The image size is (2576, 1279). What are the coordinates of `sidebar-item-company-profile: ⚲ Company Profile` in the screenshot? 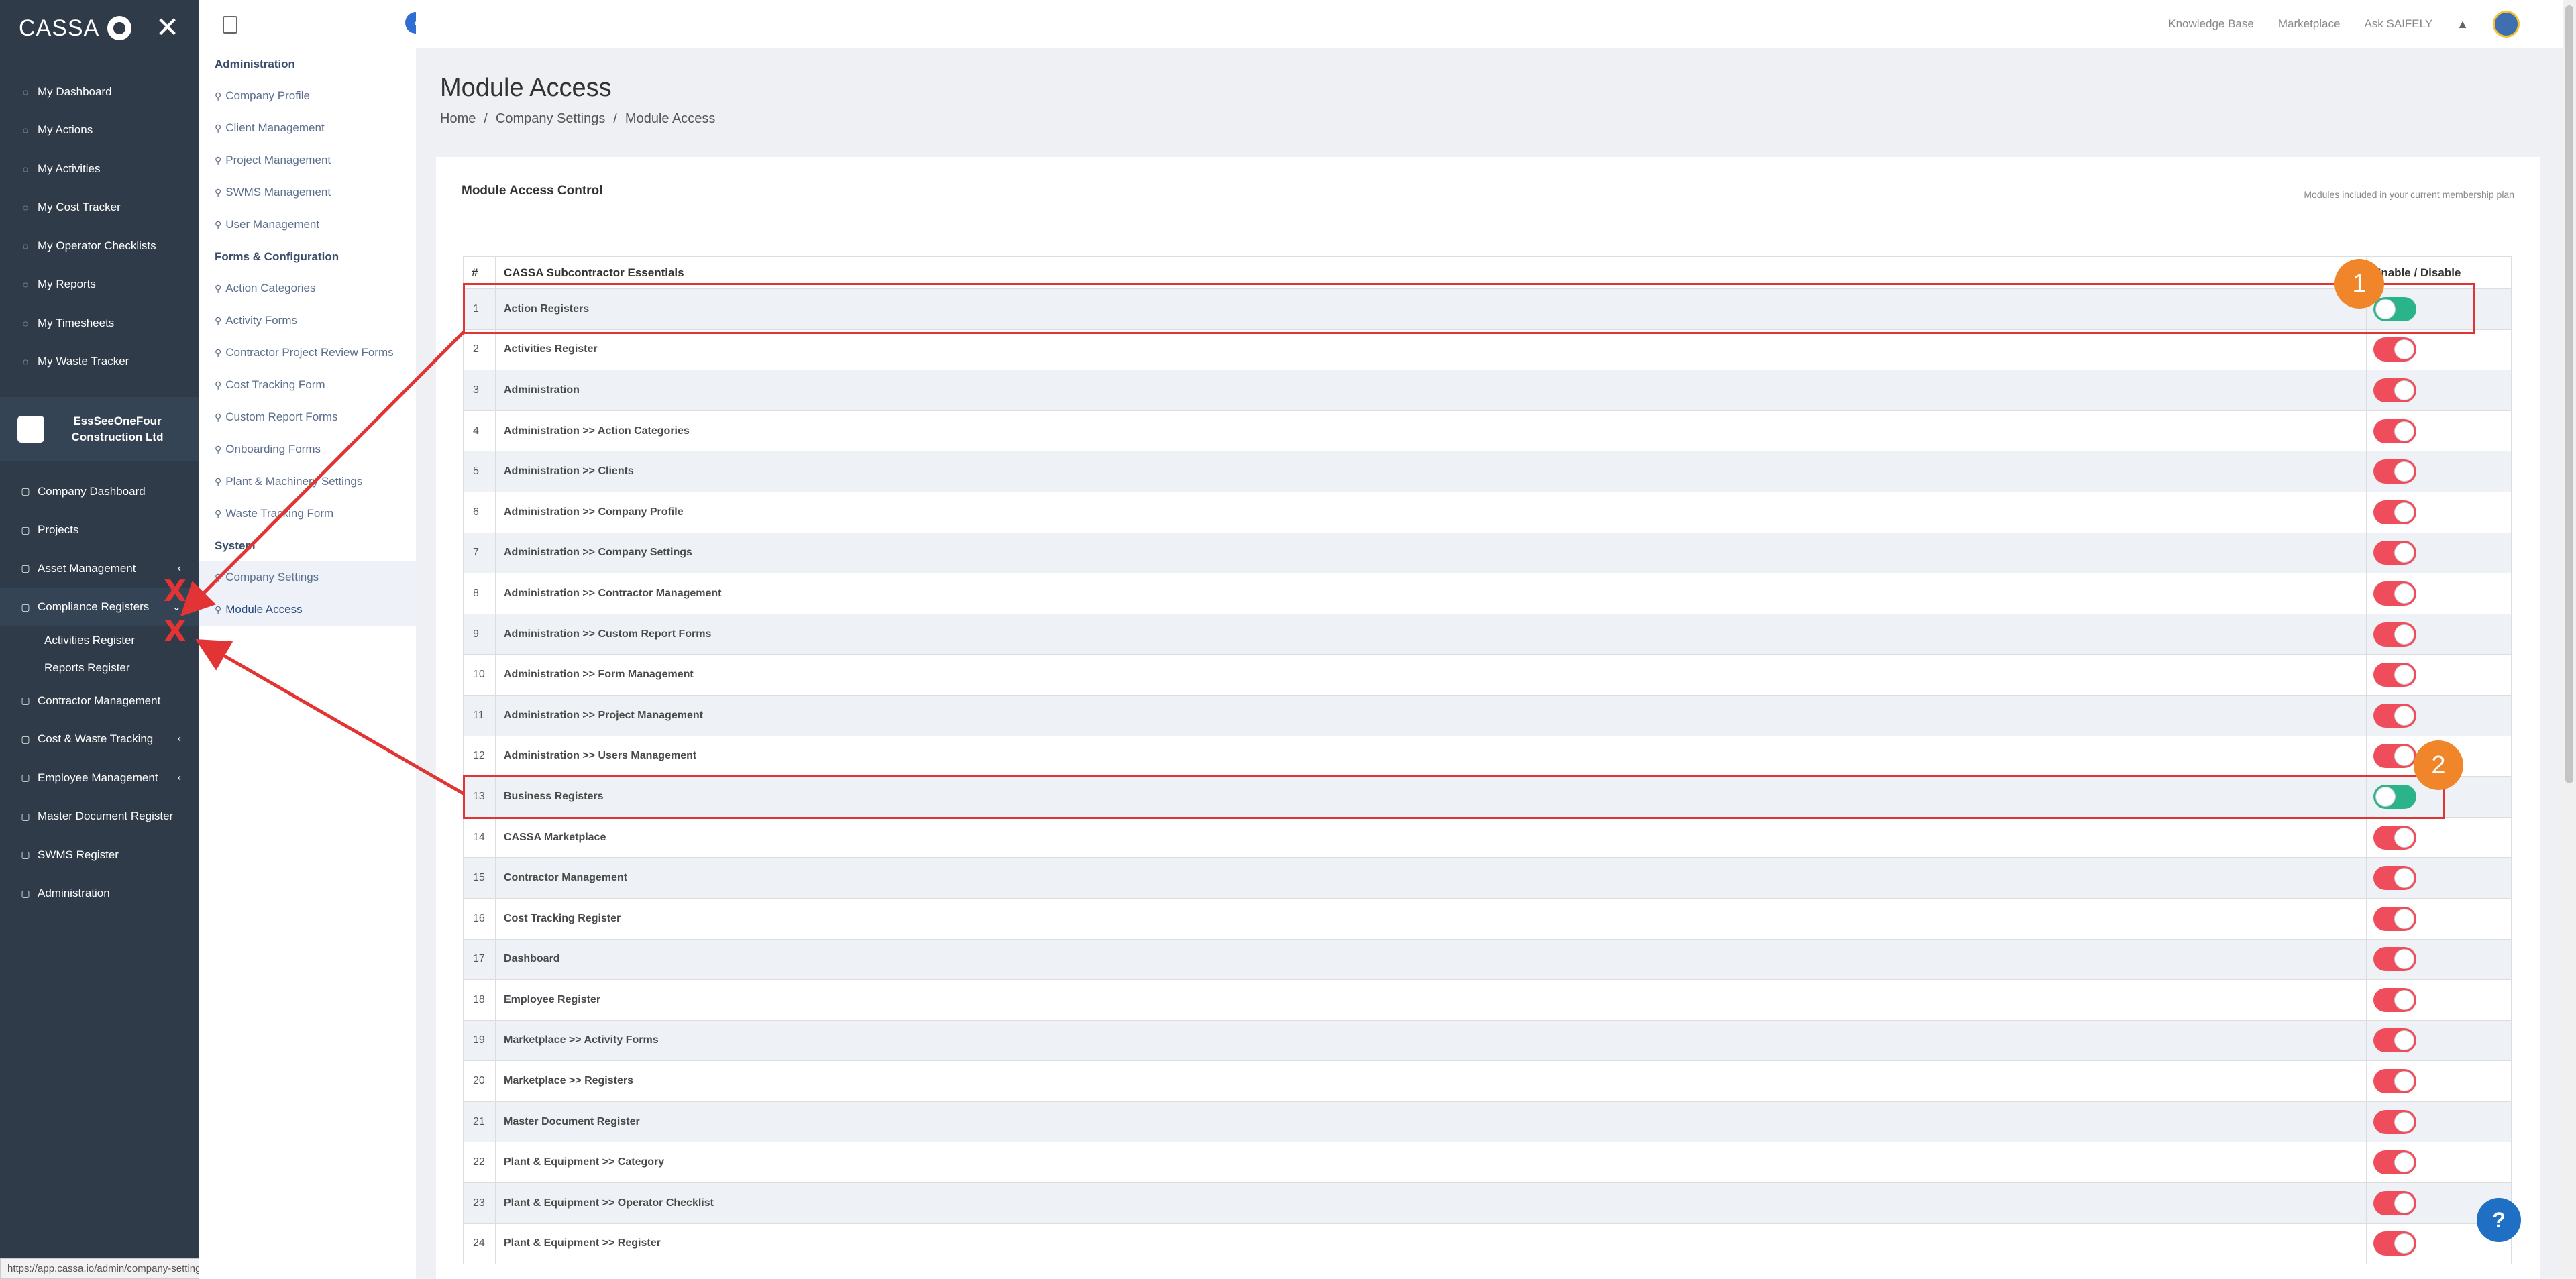 It's located at (307, 96).